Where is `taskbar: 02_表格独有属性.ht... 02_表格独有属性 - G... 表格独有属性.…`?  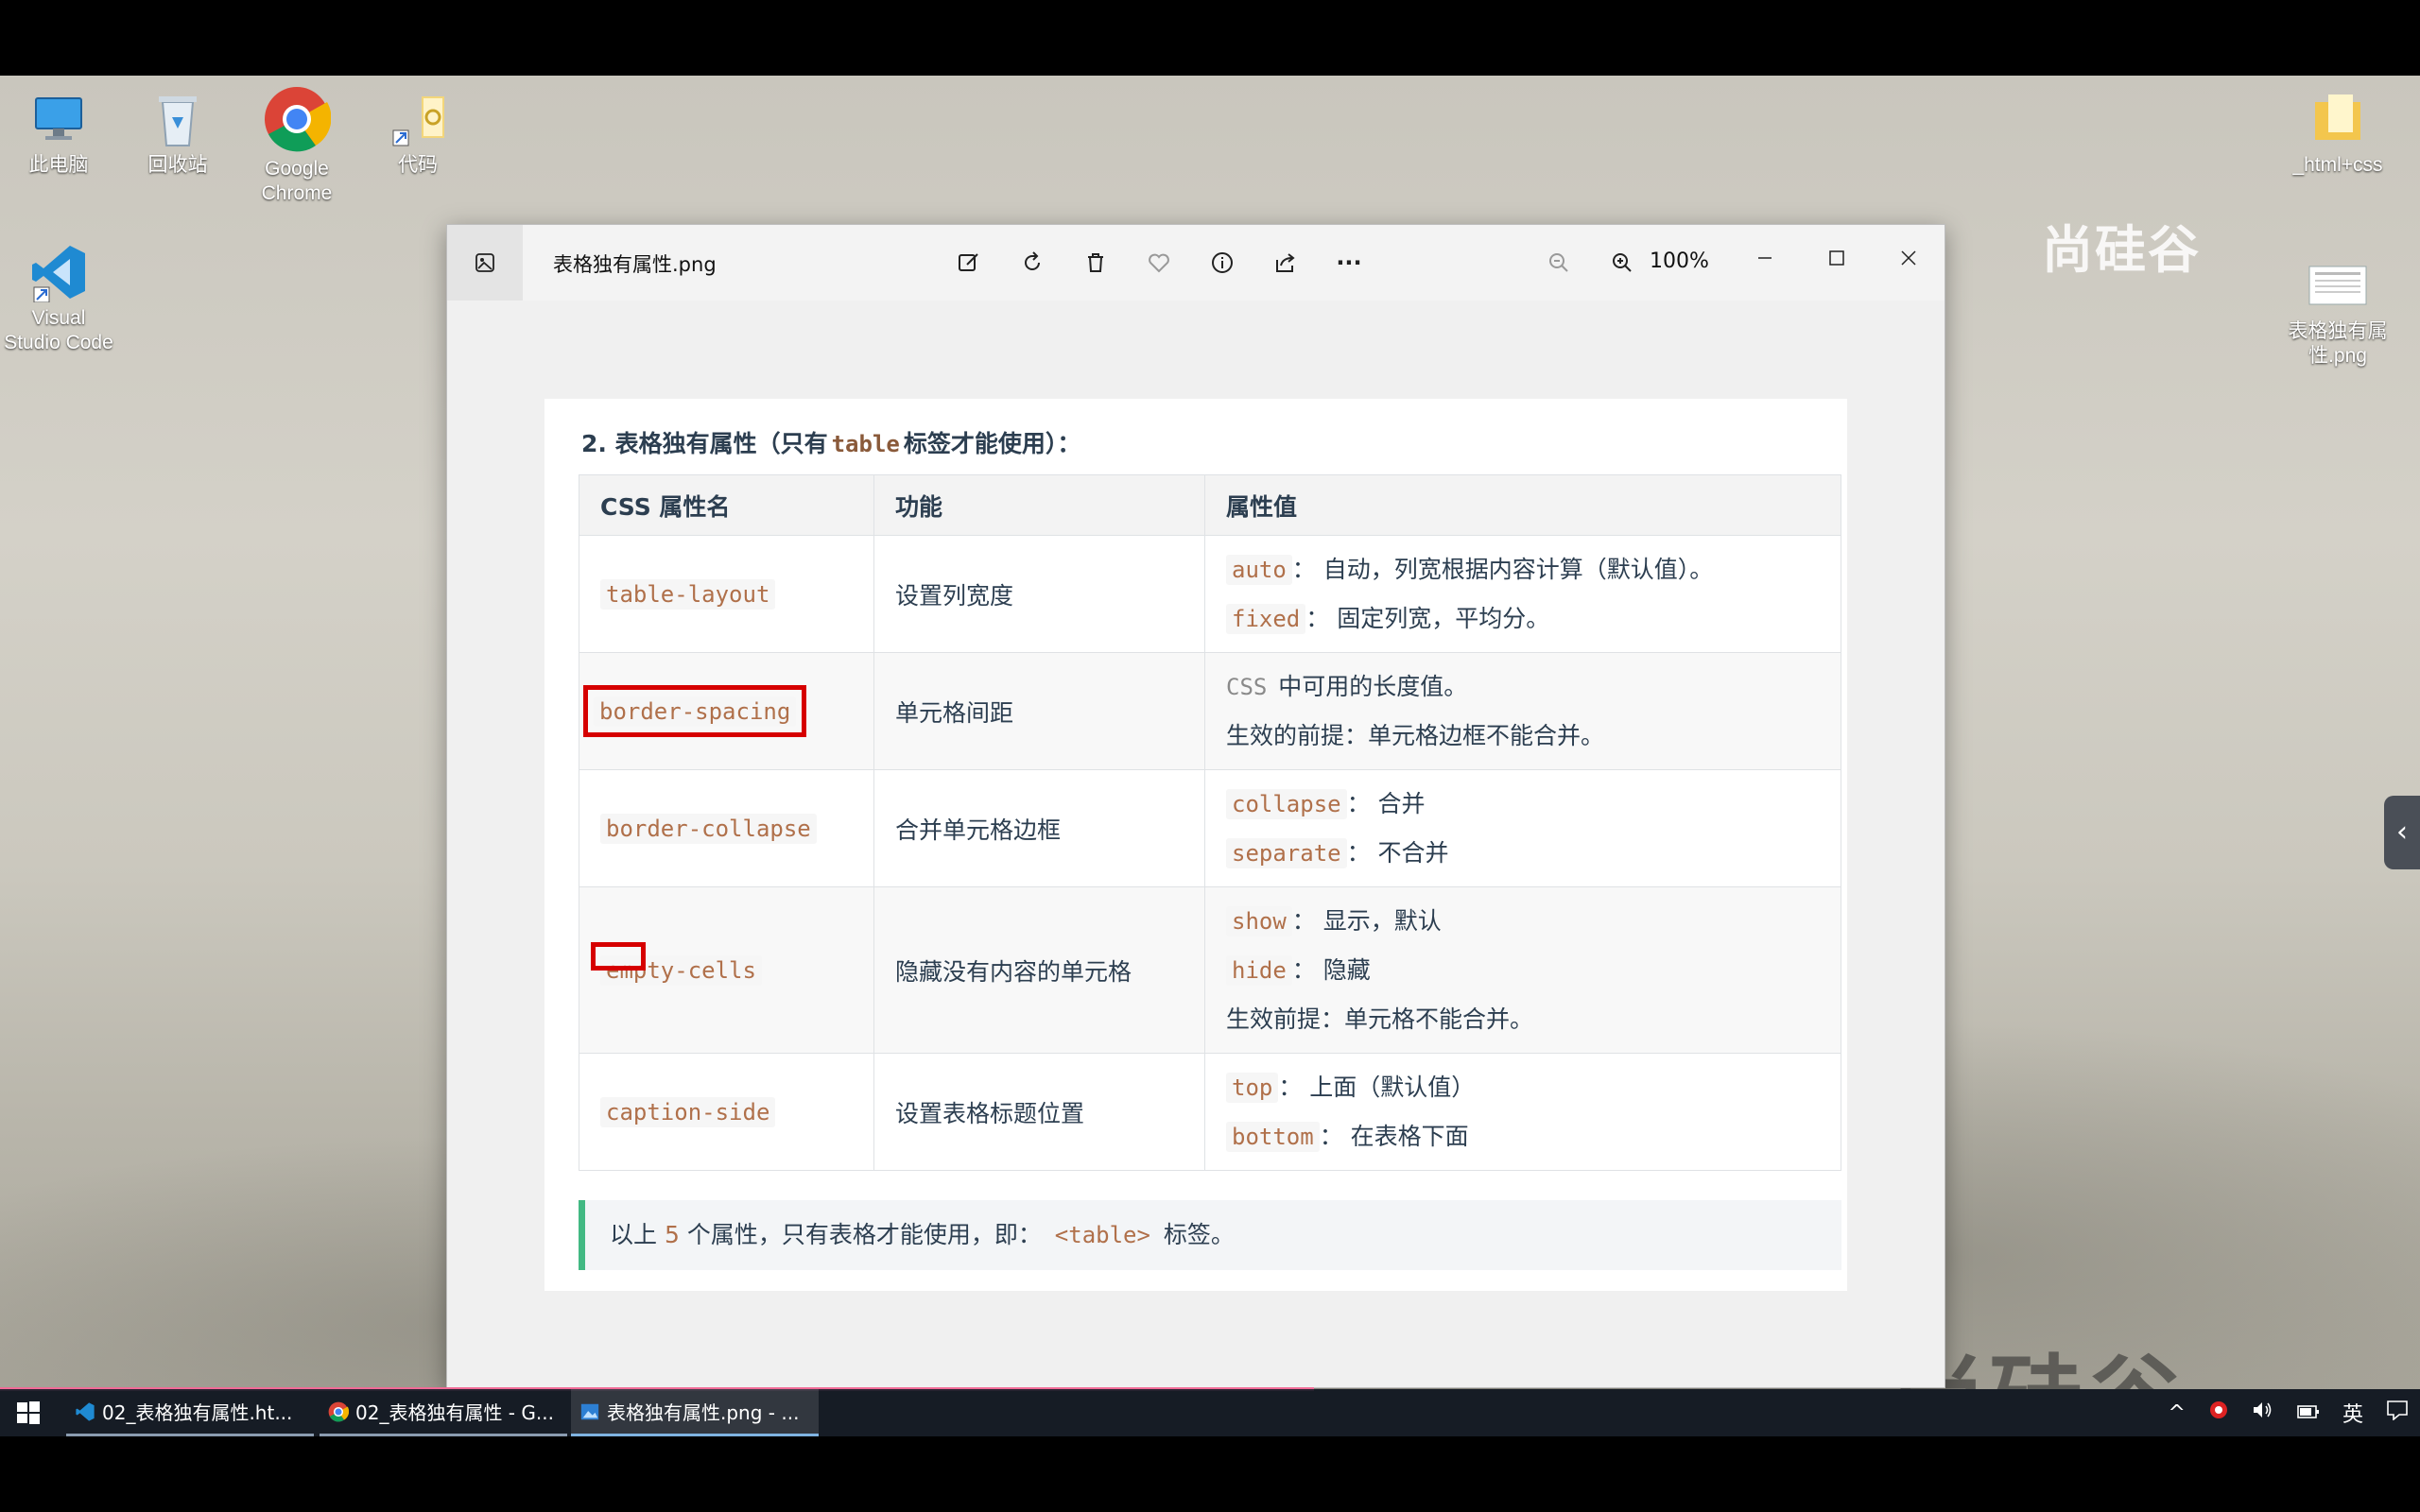 taskbar: 02_表格独有属性.ht... 02_表格独有属性 - G... 表格独有属性.… is located at coordinates (1210, 1412).